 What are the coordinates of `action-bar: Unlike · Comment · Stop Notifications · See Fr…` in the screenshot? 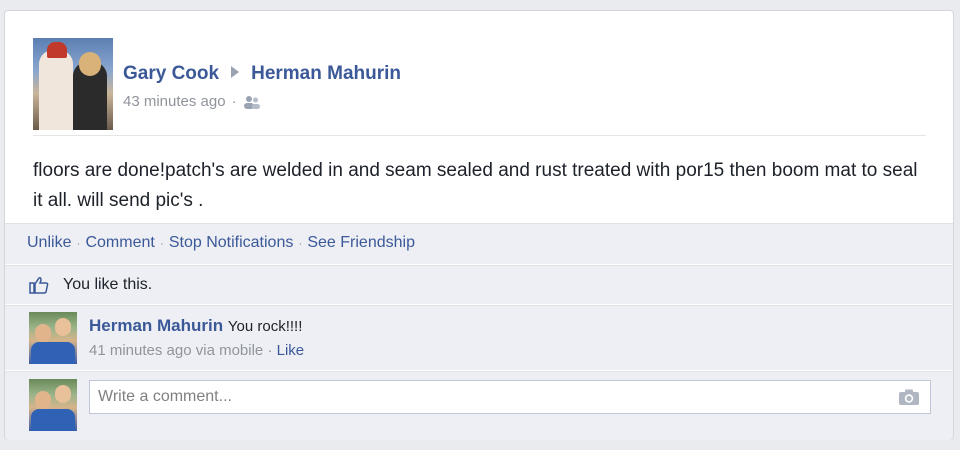 It's located at (479, 243).